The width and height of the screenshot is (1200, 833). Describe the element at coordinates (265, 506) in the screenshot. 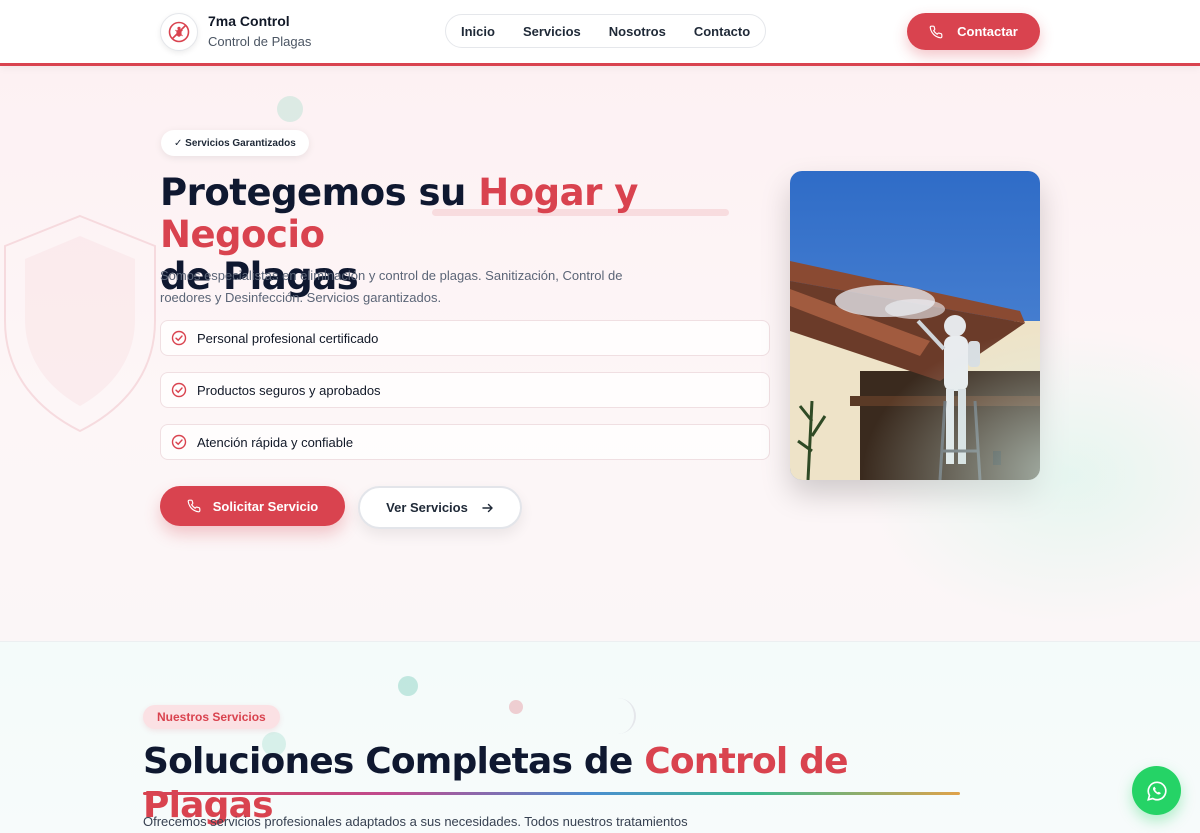

I see `request-service-label: Solicitar Servicio` at that location.